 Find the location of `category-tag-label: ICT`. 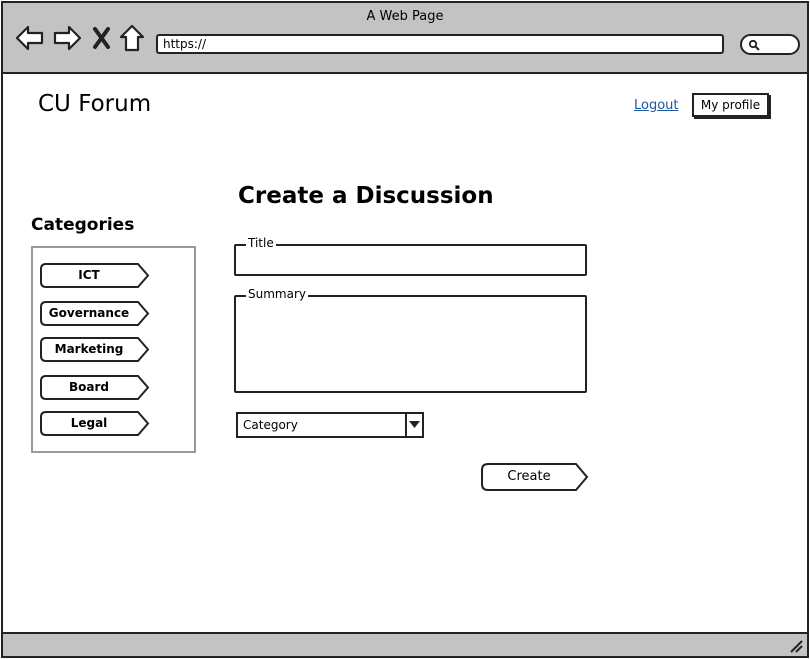

category-tag-label: ICT is located at coordinates (89, 275).